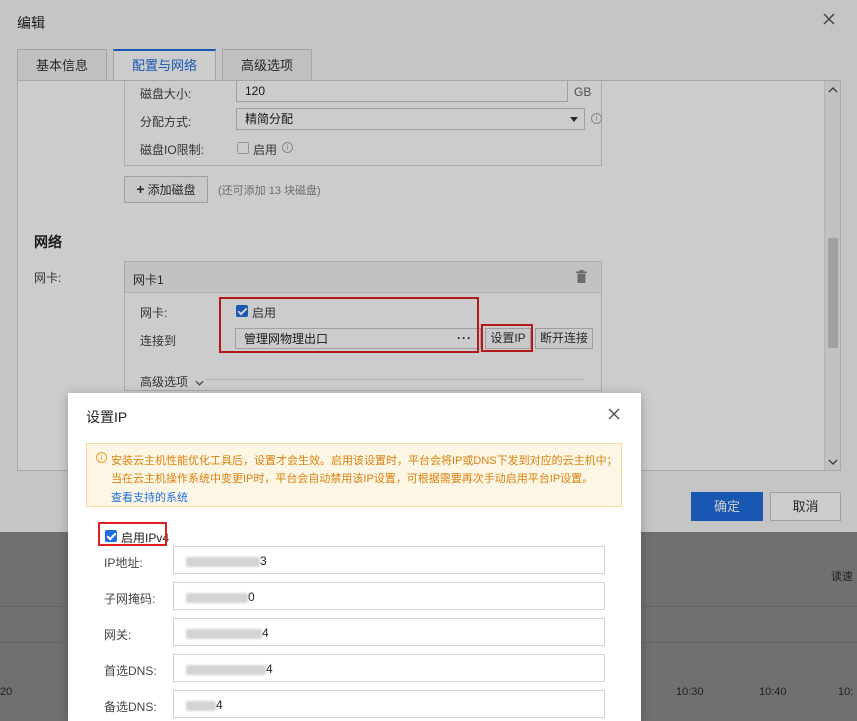 The width and height of the screenshot is (857, 721). I want to click on primary-dns-label: 首选DNS:, so click(130, 671).